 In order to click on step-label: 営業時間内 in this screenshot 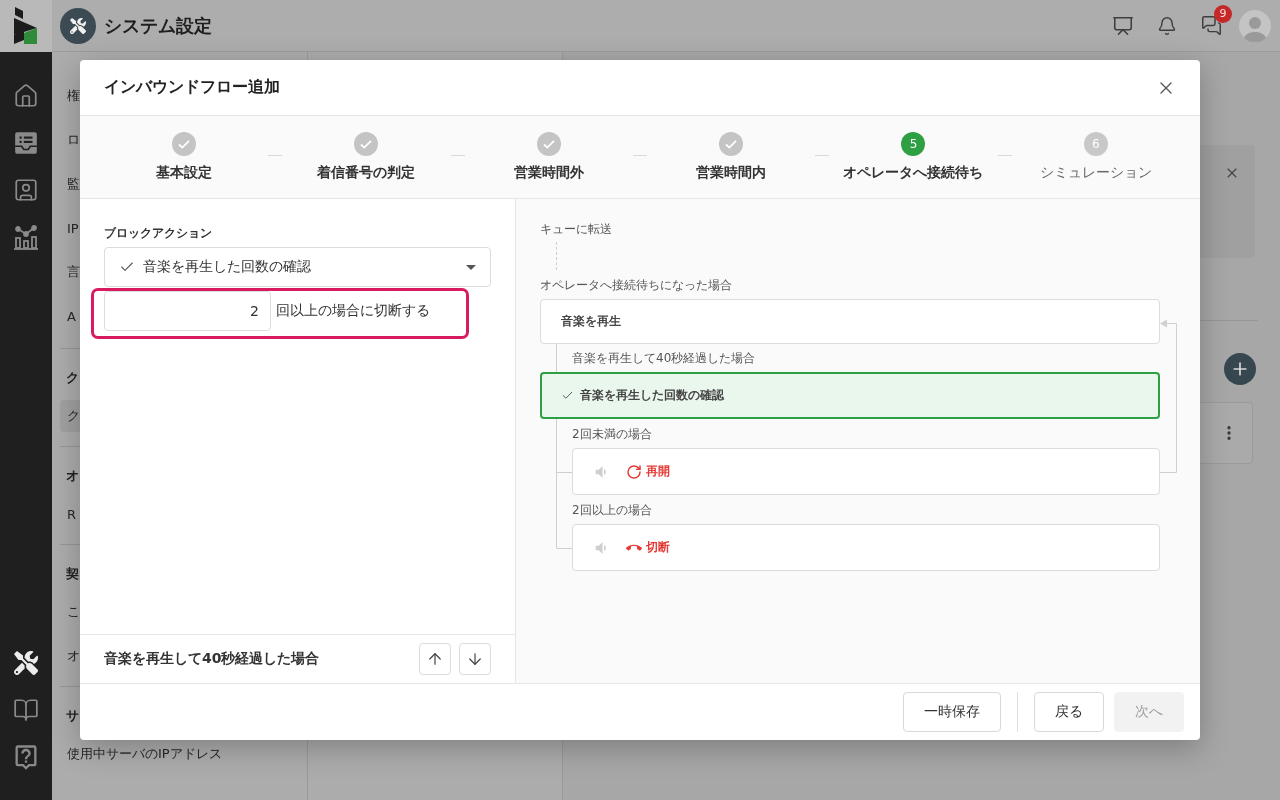, I will do `click(731, 172)`.